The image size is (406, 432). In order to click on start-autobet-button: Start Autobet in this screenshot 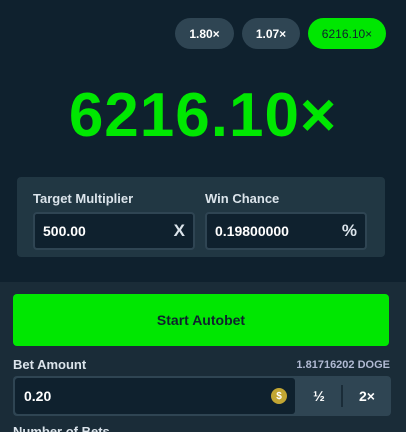, I will do `click(201, 320)`.